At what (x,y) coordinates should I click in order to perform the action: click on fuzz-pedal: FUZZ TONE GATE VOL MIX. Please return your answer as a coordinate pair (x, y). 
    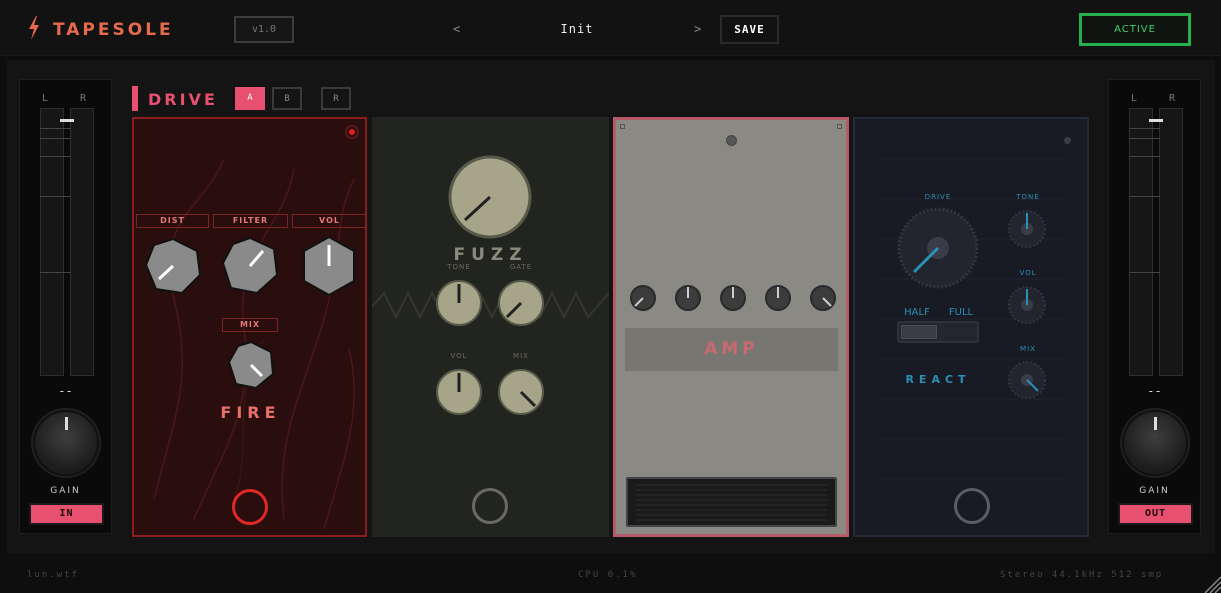
    Looking at the image, I should click on (490, 327).